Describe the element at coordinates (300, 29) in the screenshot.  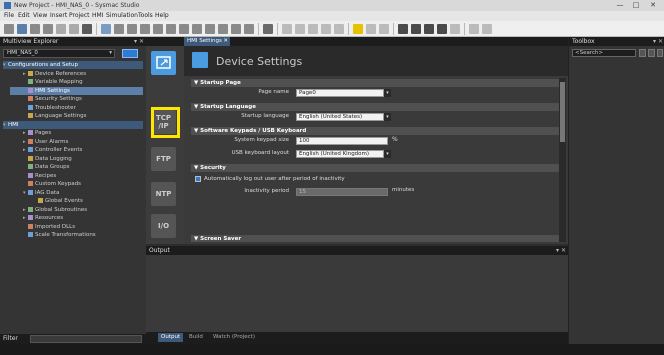
I see `offline-icon` at that location.